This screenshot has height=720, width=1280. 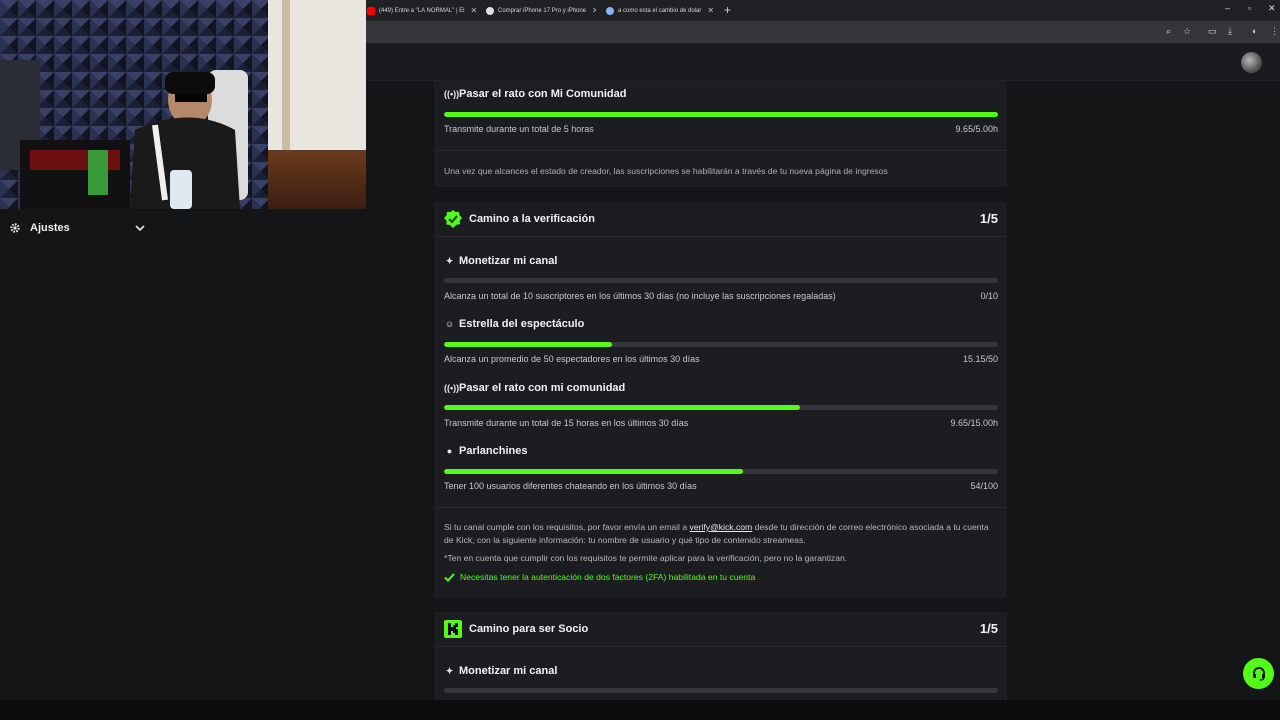 I want to click on requirement-value: 9.65/15.00h, so click(x=974, y=423).